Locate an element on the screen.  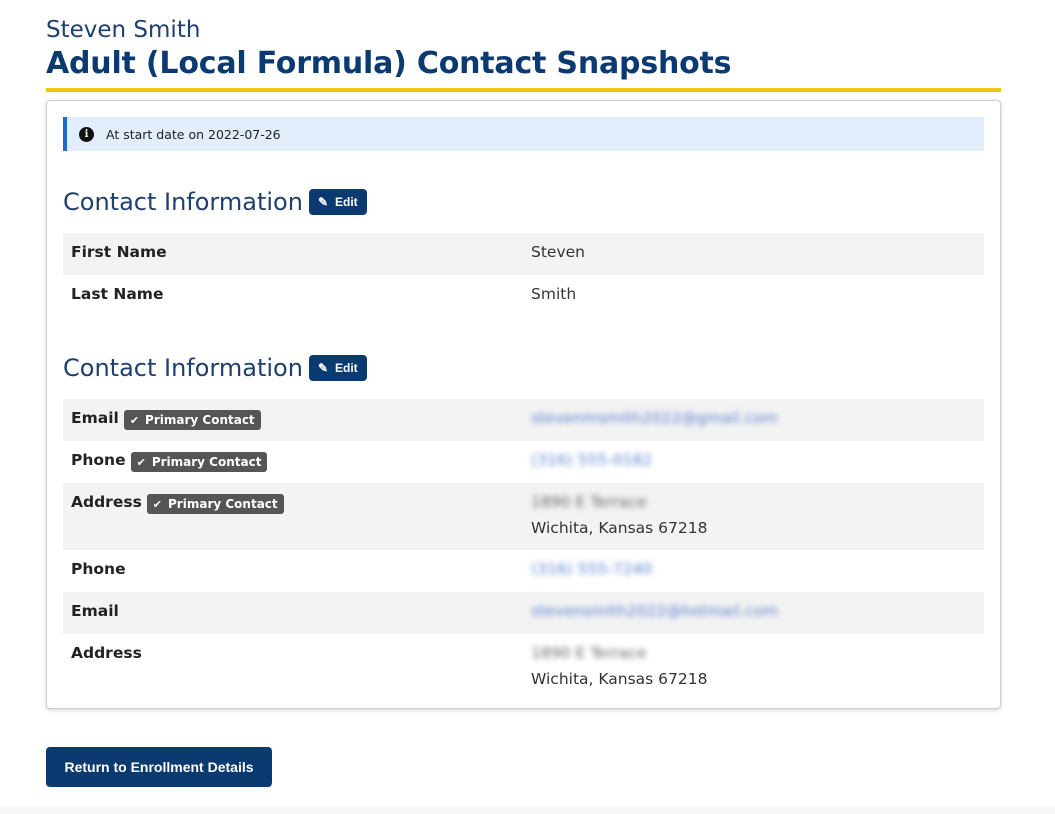
section-header-contact-1: Contact Information ✎ Edit is located at coordinates (523, 202).